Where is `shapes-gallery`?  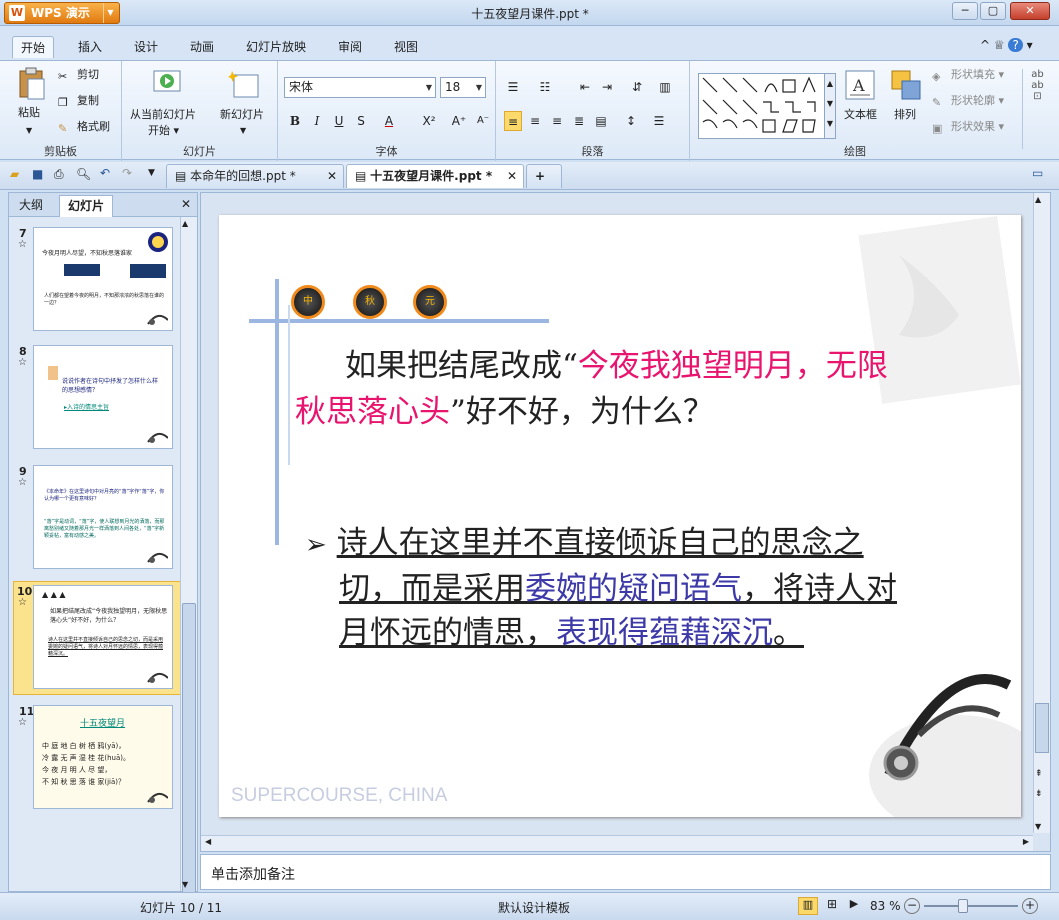 shapes-gallery is located at coordinates (766, 106).